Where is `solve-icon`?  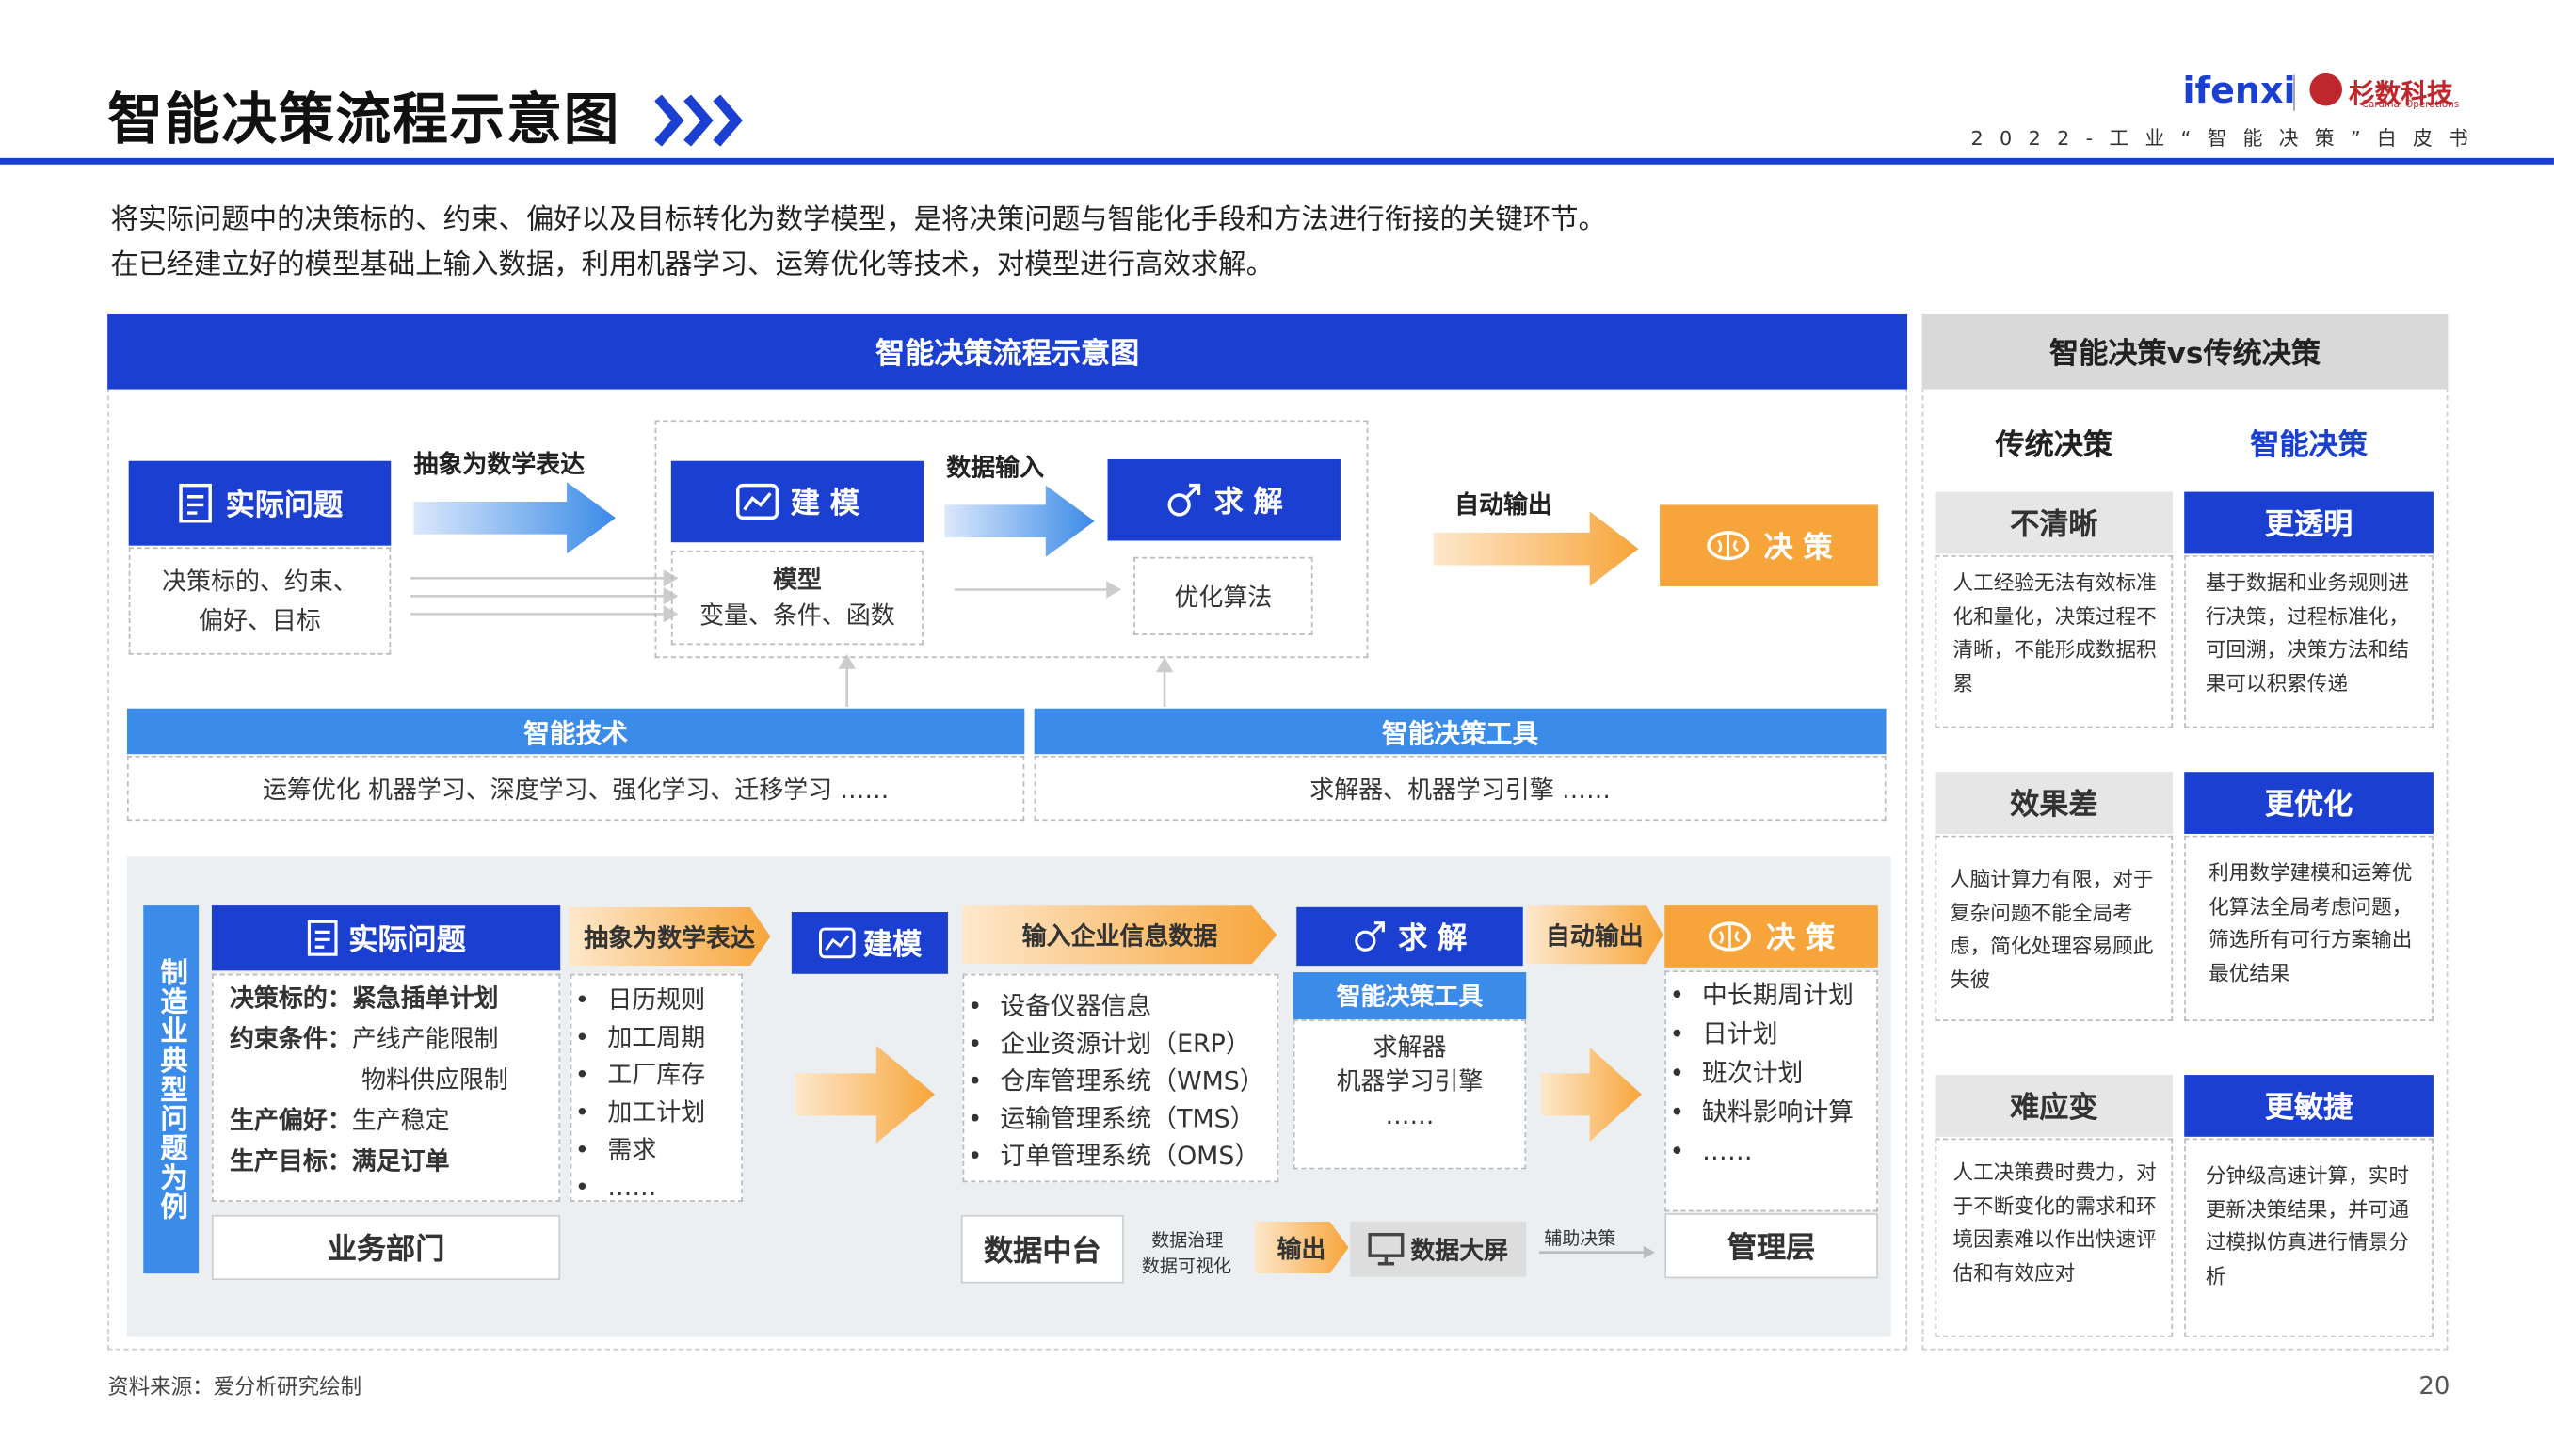 solve-icon is located at coordinates (1184, 500).